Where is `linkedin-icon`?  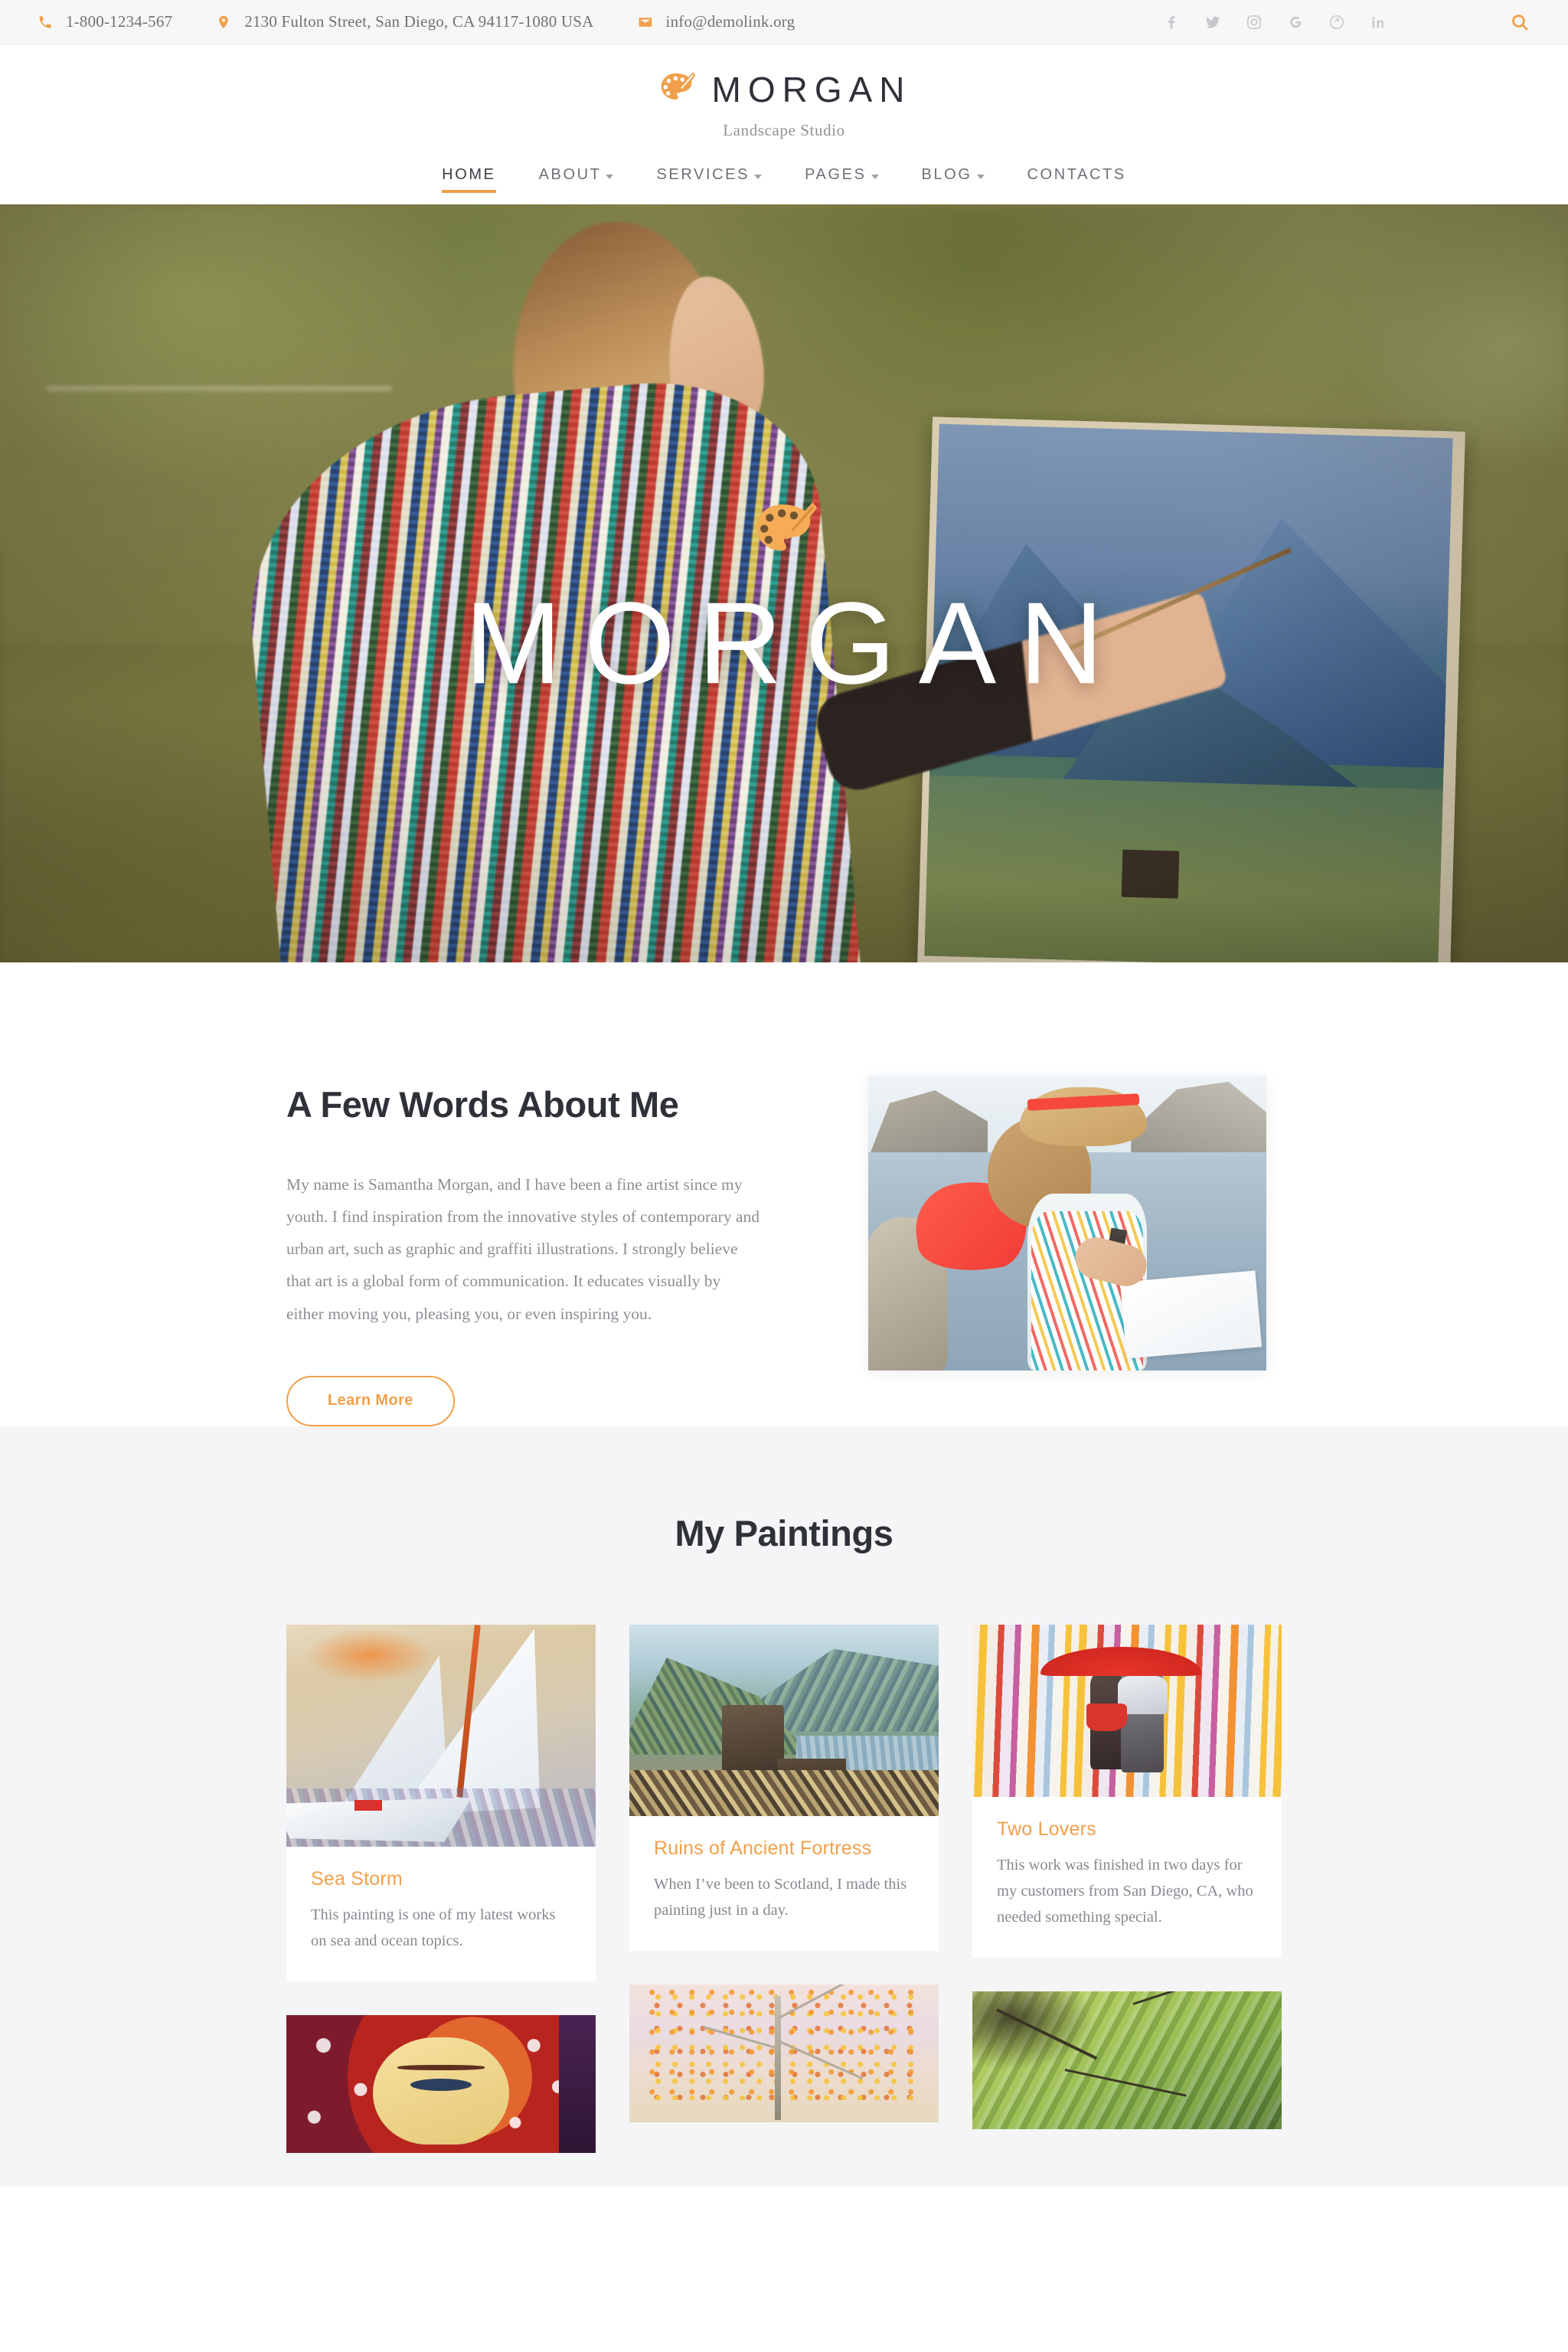
linkedin-icon is located at coordinates (1378, 22).